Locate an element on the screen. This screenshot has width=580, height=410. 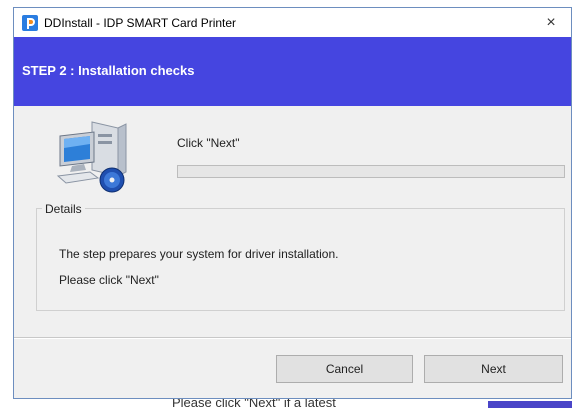
next-button: Next is located at coordinates (493, 369).